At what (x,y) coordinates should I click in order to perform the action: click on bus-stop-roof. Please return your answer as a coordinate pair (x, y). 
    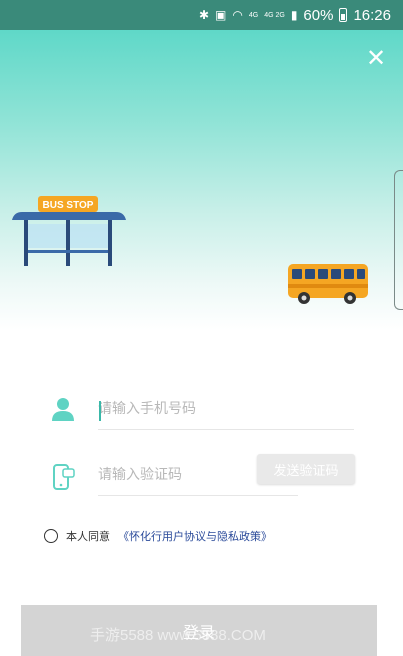
    Looking at the image, I should click on (69, 216).